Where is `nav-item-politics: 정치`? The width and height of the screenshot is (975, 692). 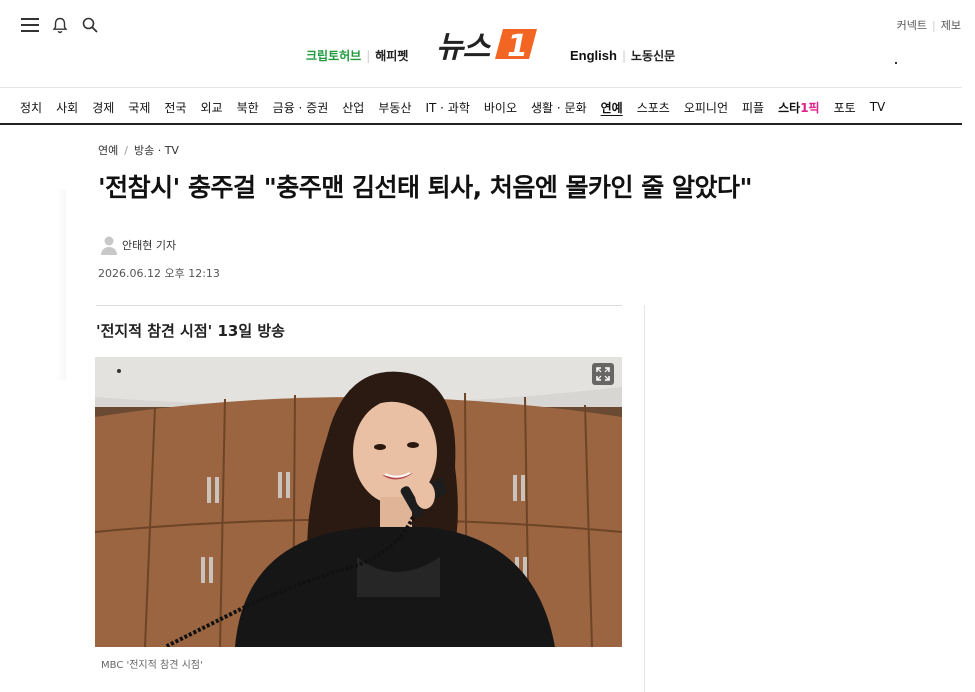
nav-item-politics: 정치 is located at coordinates (31, 107).